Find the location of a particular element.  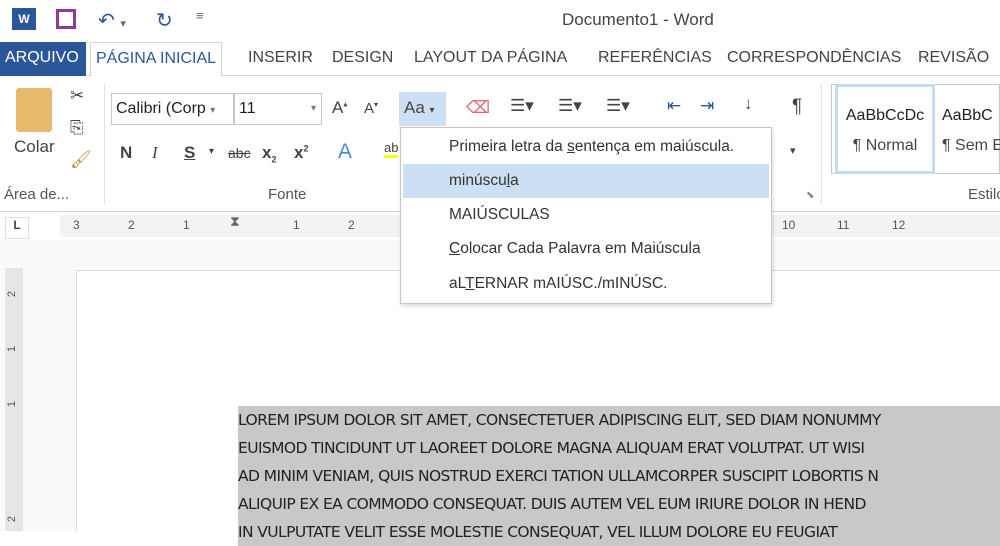

clear-formatting-icon: ⌫ is located at coordinates (478, 108).